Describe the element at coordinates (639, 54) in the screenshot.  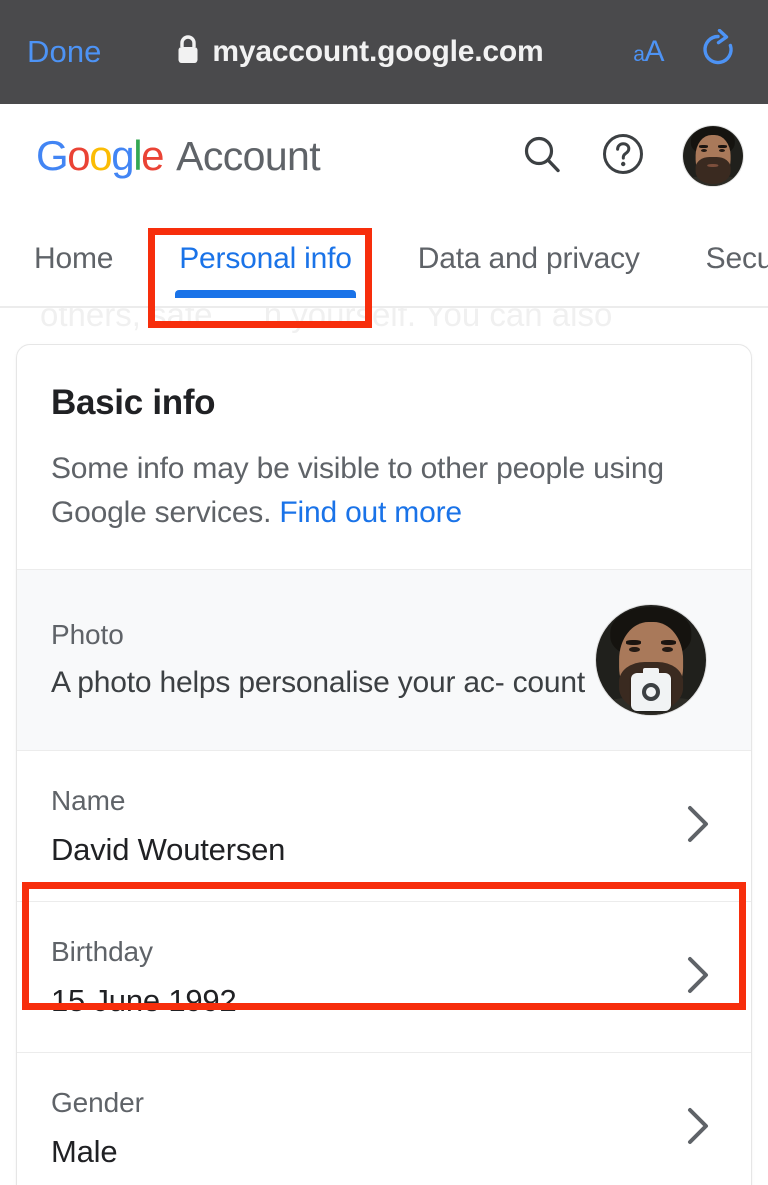
I see `text-size-small-a: a` at that location.